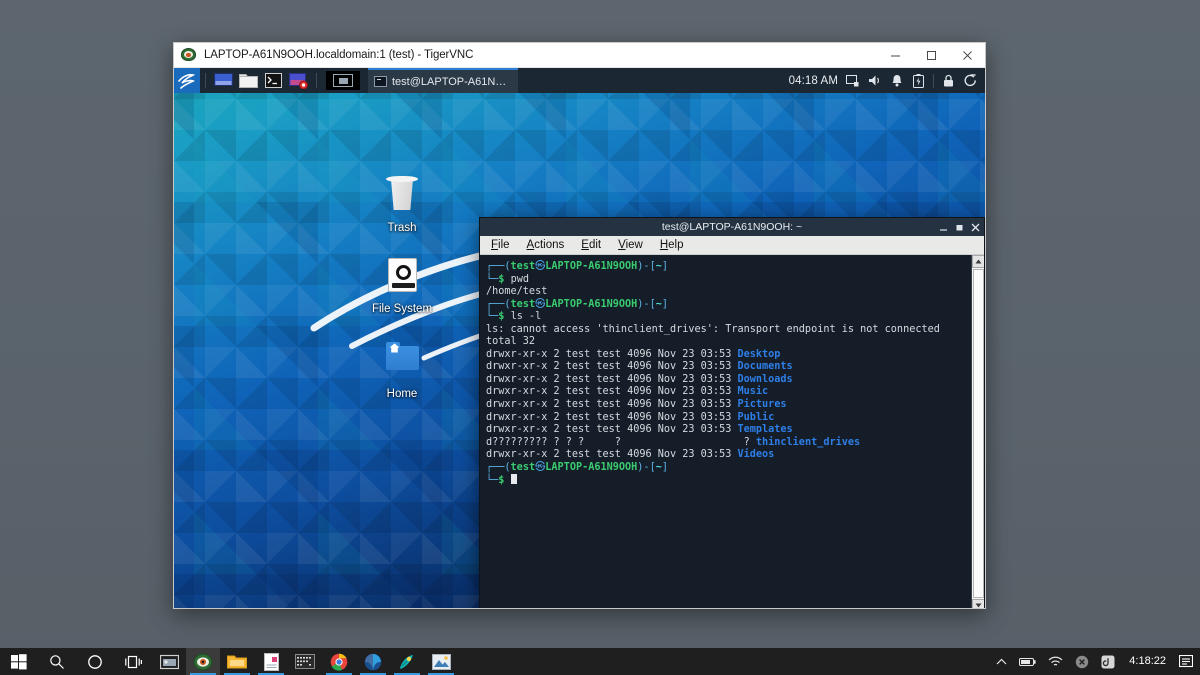  What do you see at coordinates (895, 55) in the screenshot?
I see `minimize-button` at bounding box center [895, 55].